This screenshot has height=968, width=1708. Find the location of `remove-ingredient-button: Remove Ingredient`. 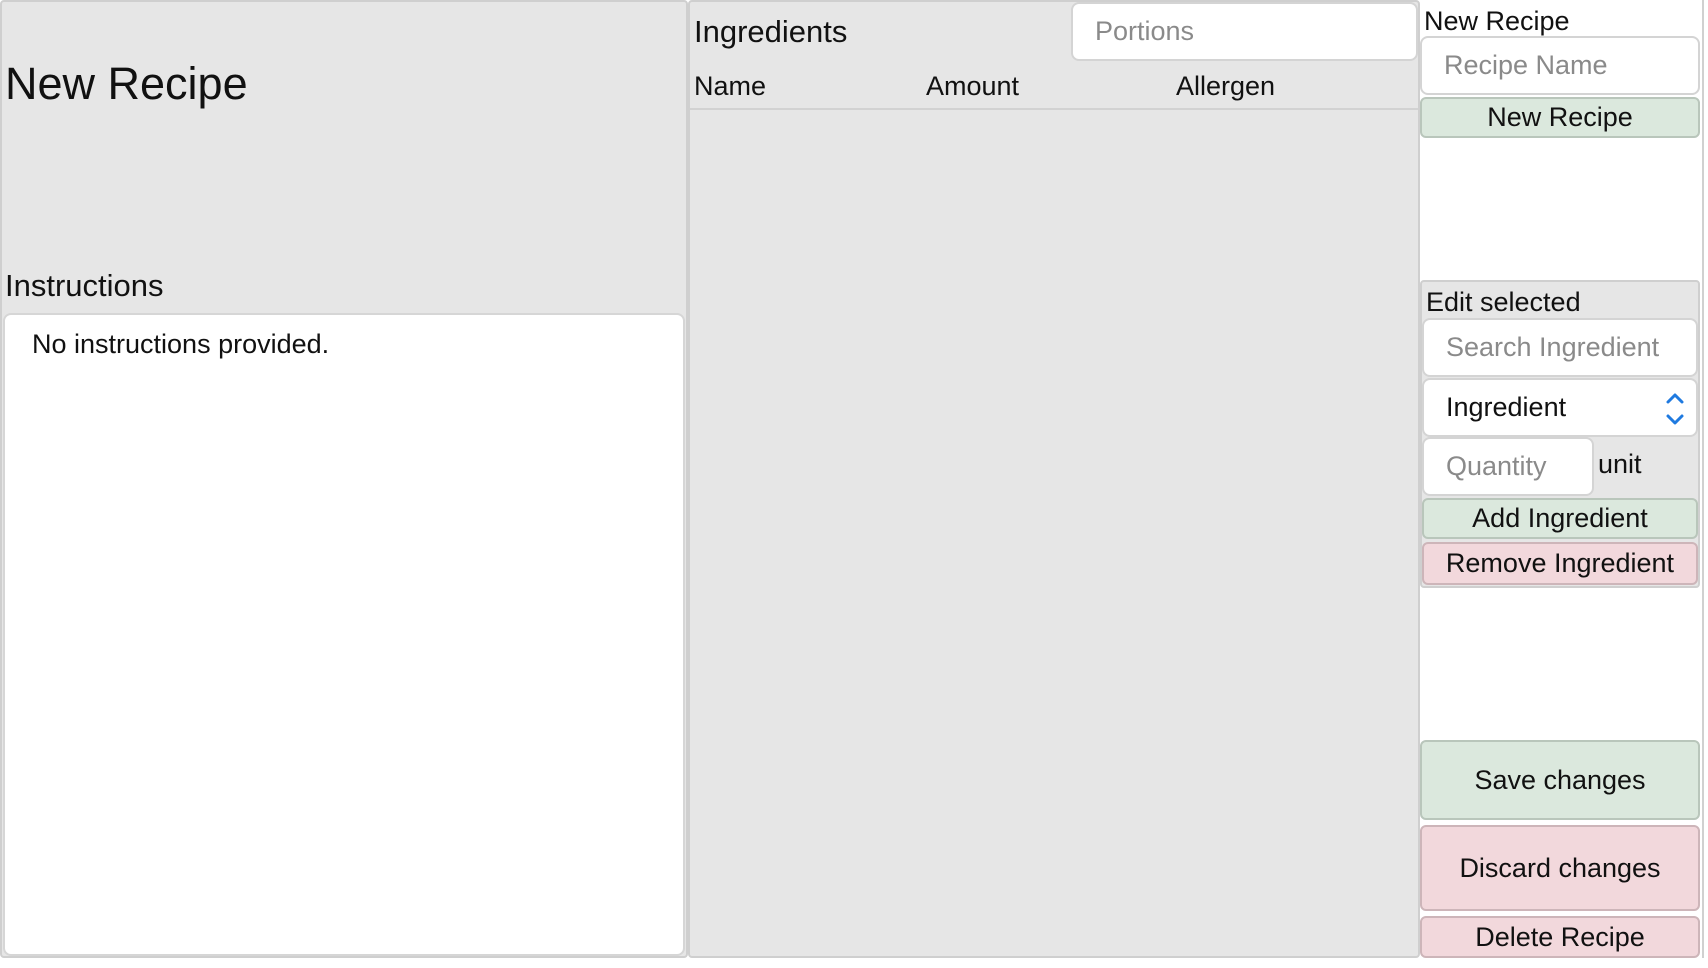

remove-ingredient-button: Remove Ingredient is located at coordinates (1560, 563).